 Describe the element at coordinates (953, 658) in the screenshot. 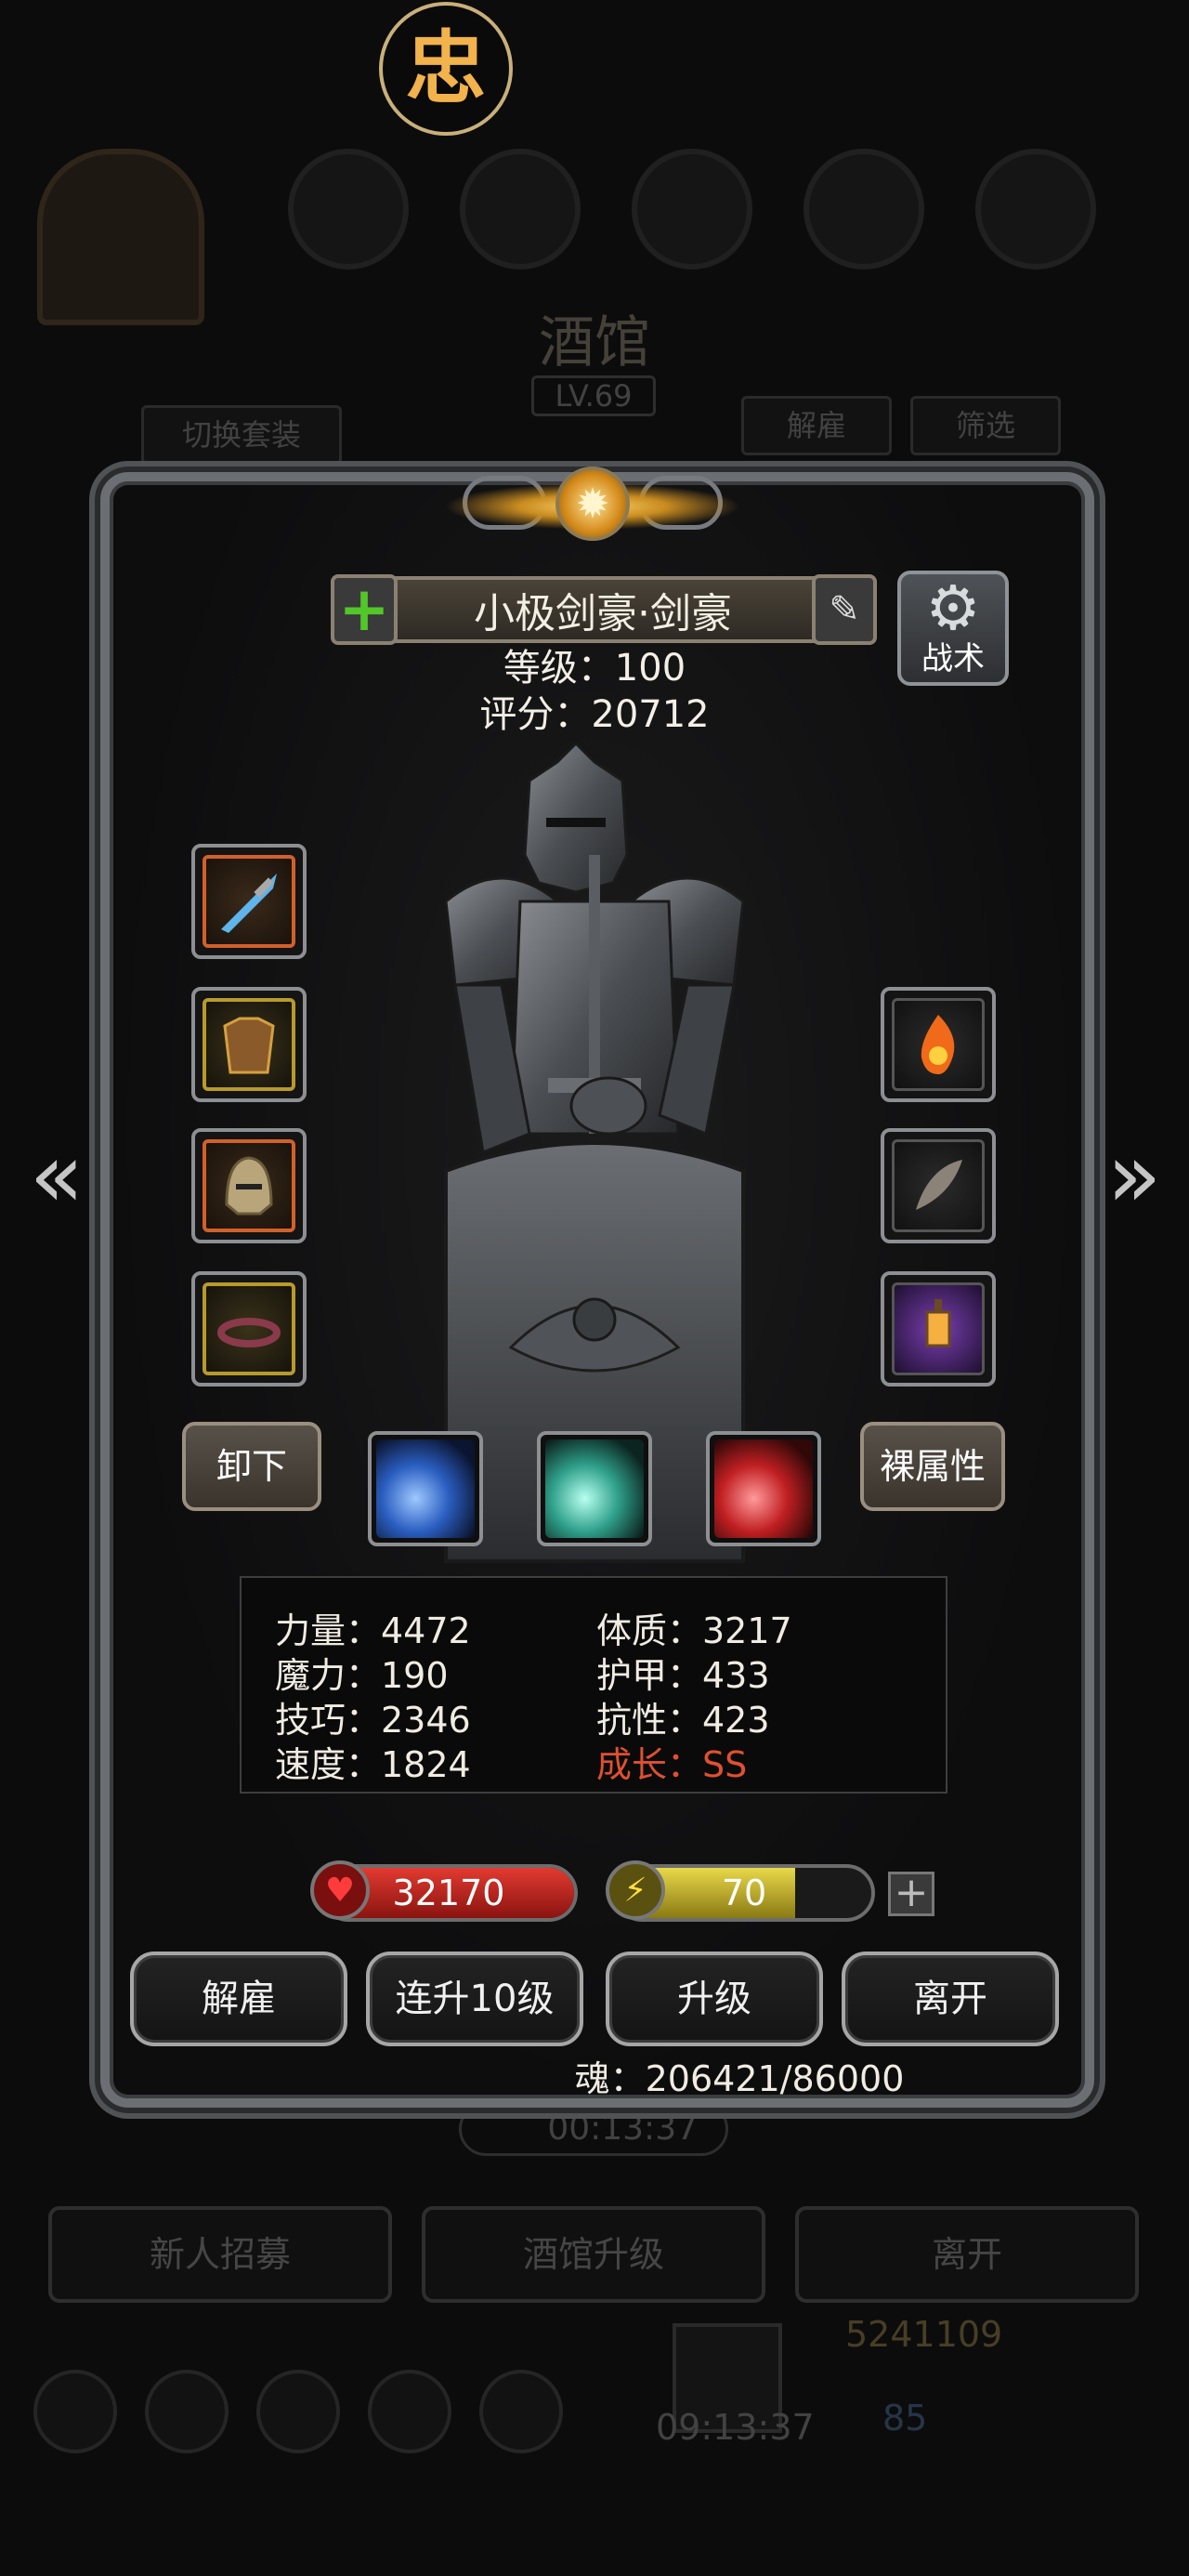

I see `tactics-label: 战术` at that location.